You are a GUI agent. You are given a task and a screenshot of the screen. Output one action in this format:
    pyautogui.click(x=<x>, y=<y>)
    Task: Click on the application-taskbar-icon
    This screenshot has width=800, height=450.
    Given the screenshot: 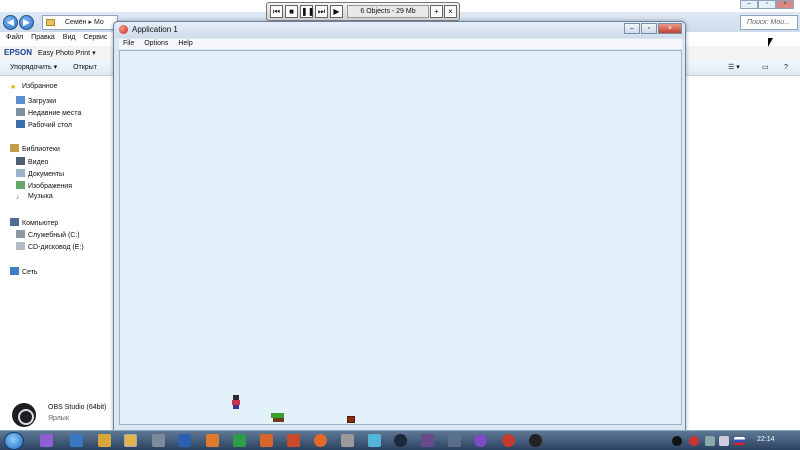 What is the action you would take?
    pyautogui.click(x=508, y=440)
    